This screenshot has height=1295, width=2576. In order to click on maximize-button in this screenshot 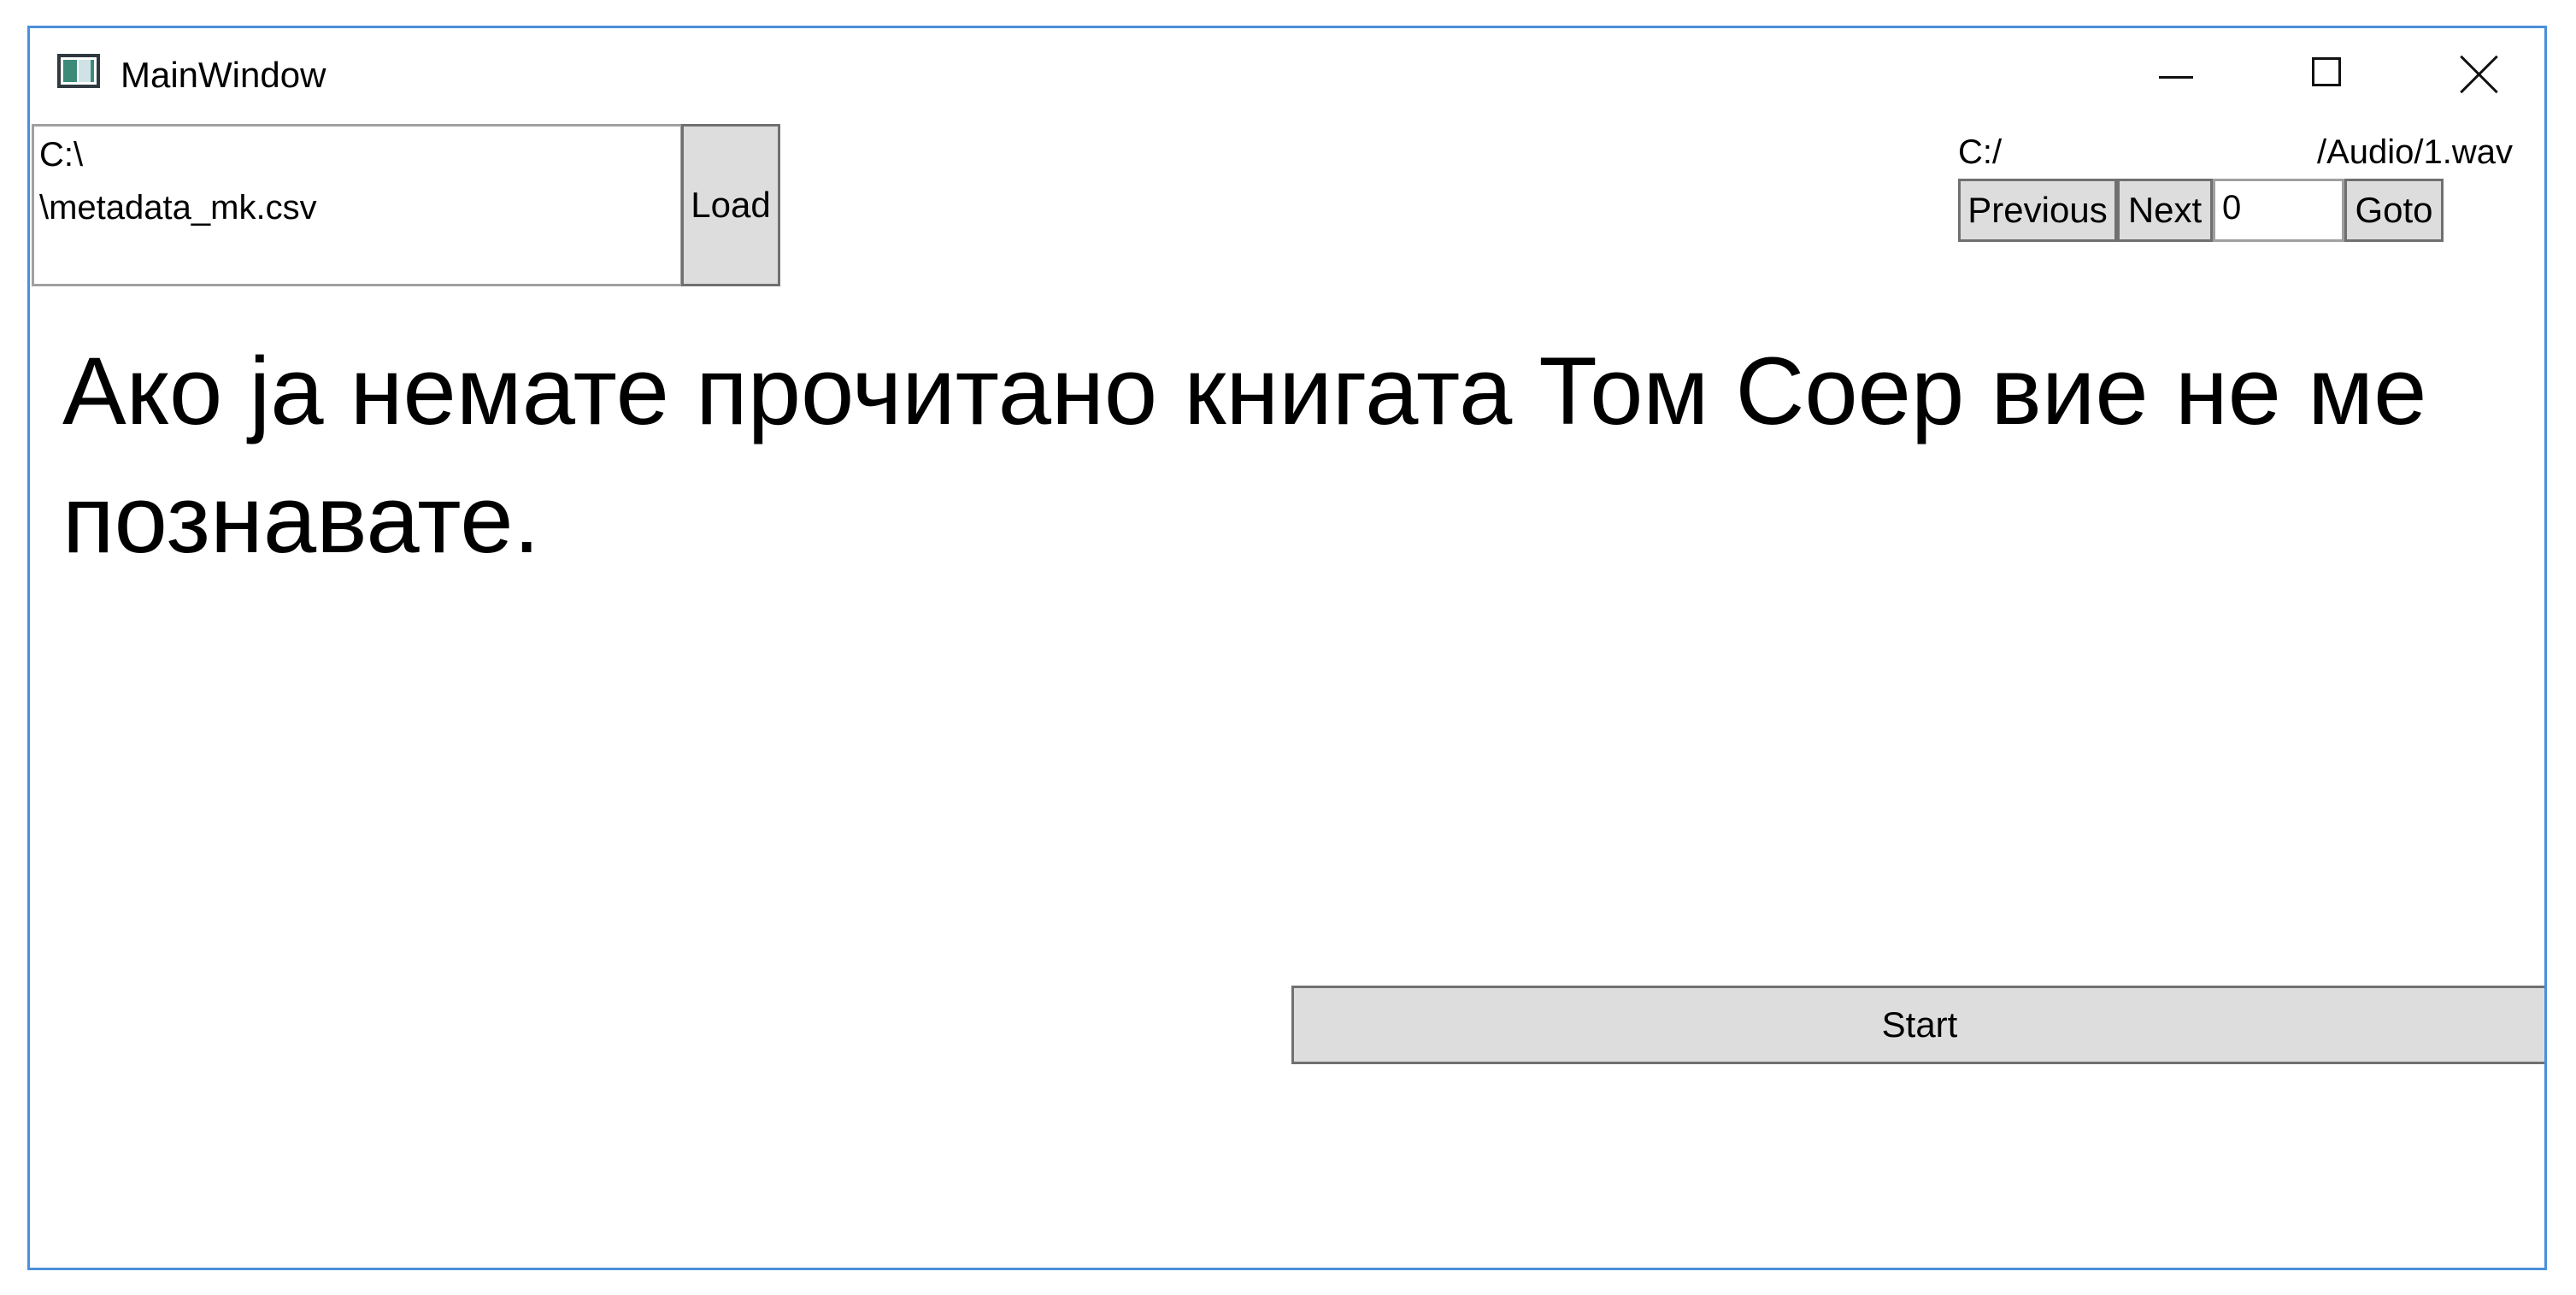, I will do `click(2334, 76)`.